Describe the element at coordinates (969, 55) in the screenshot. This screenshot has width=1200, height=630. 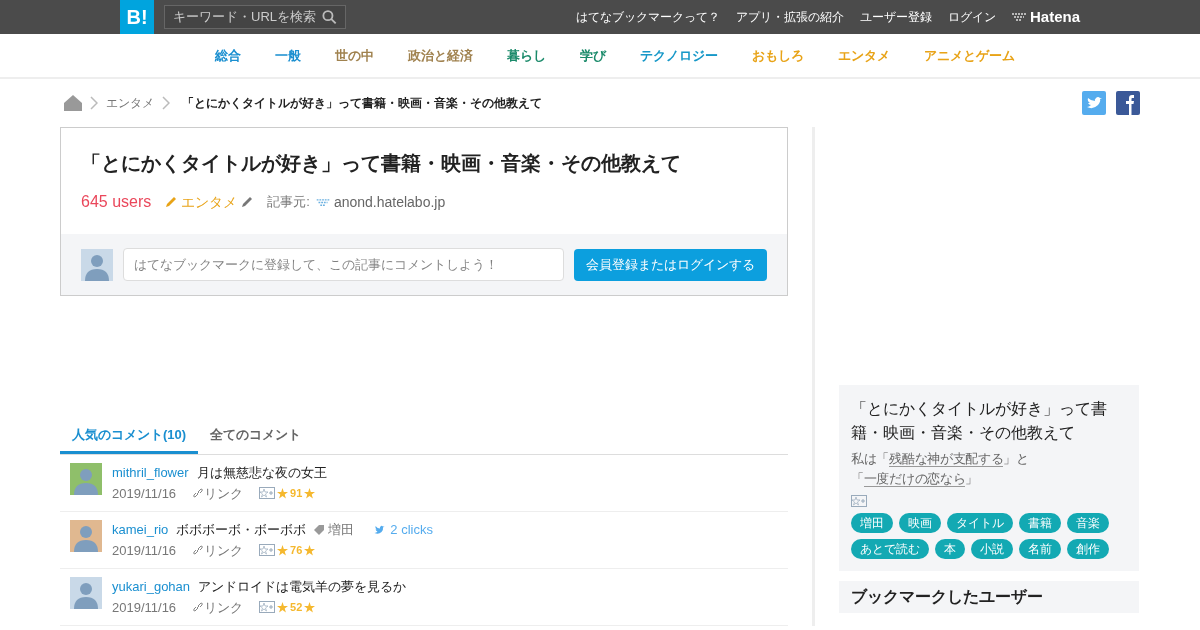
I see `category-link: アニメとゲーム` at that location.